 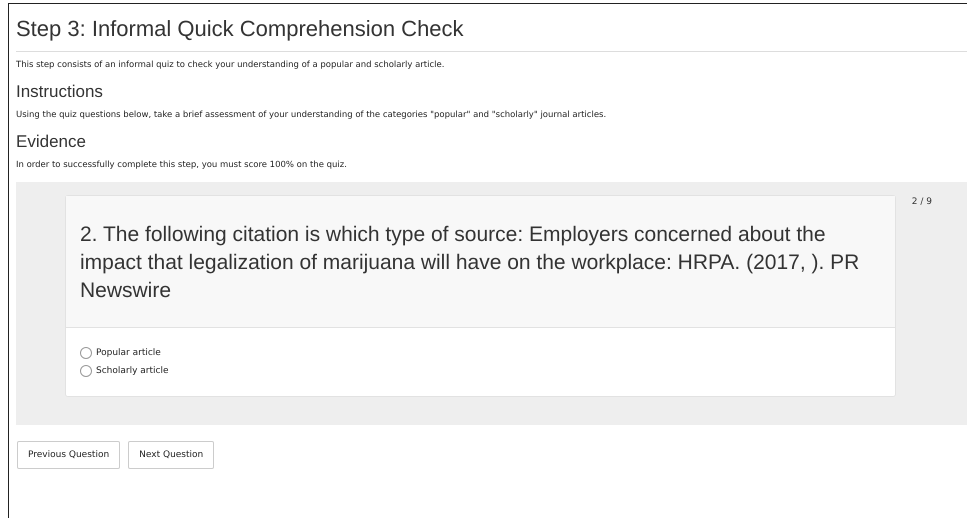 I want to click on section-heading: Instructions, so click(x=60, y=92).